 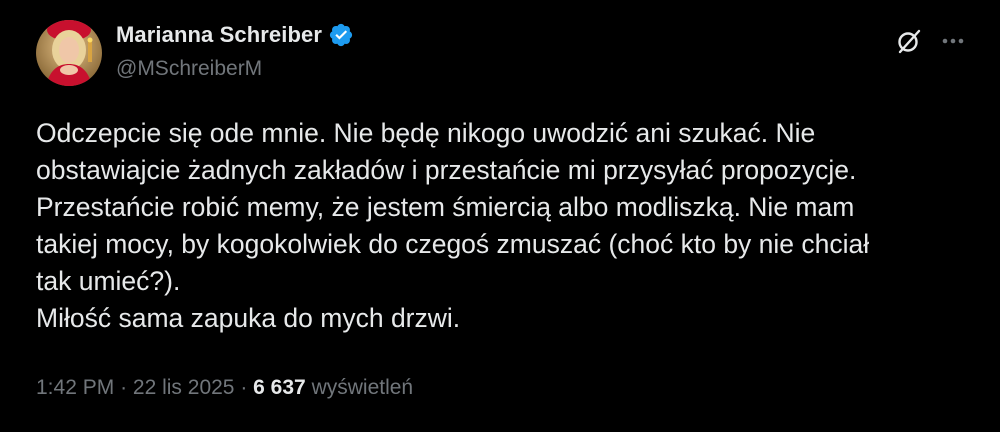 I want to click on author-name-row: Marianna Schreiber, so click(x=235, y=35).